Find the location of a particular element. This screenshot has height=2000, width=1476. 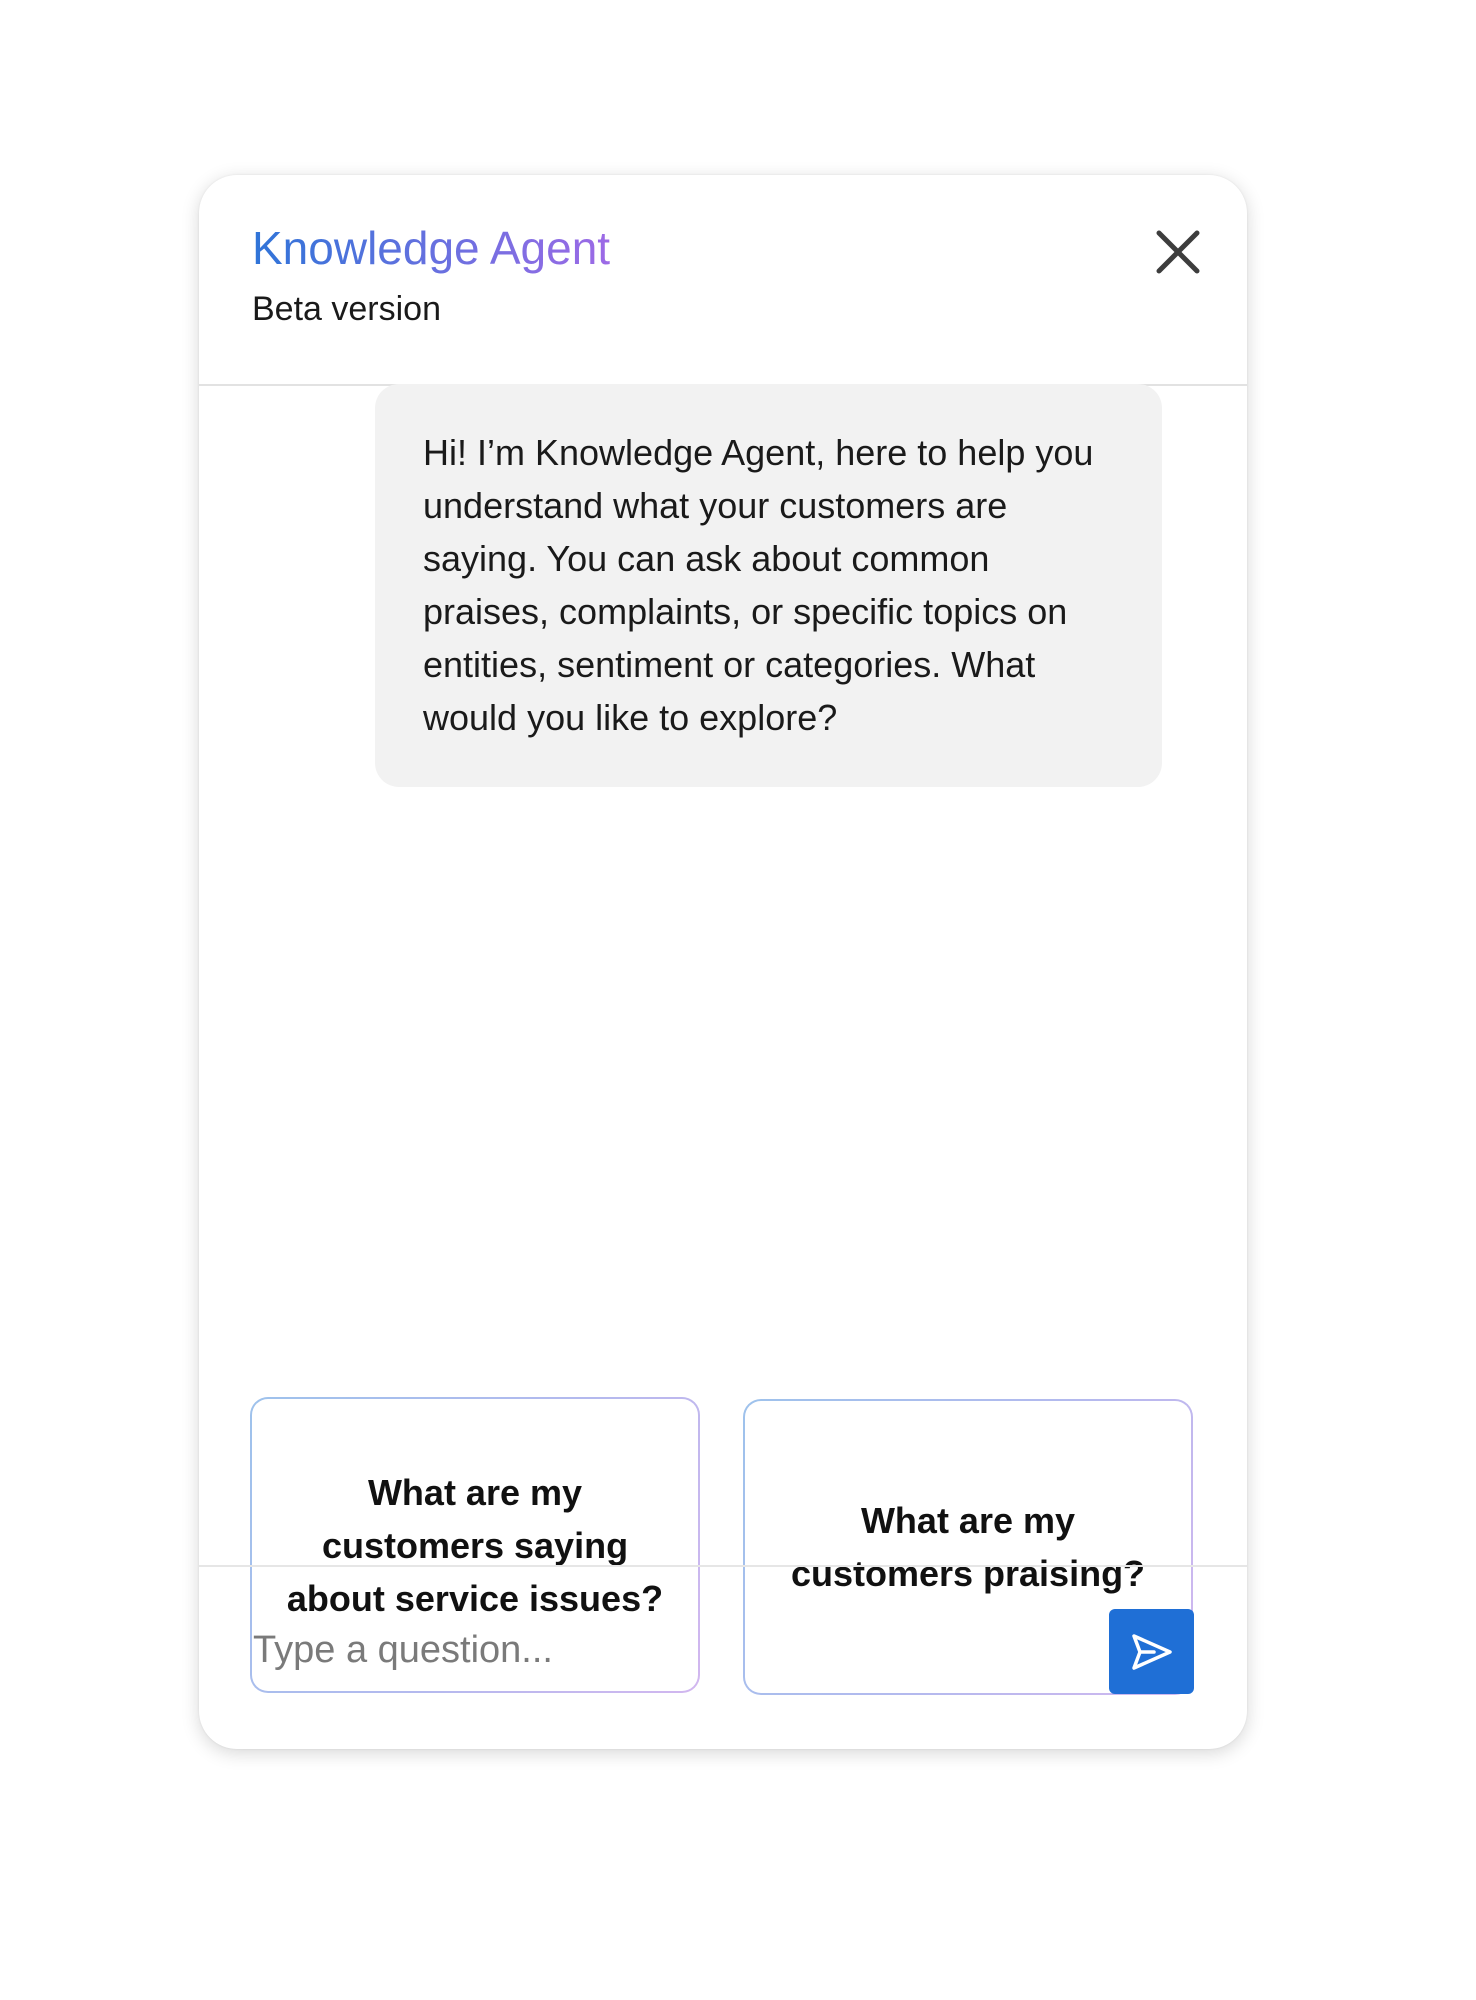

send-button is located at coordinates (1151, 1651).